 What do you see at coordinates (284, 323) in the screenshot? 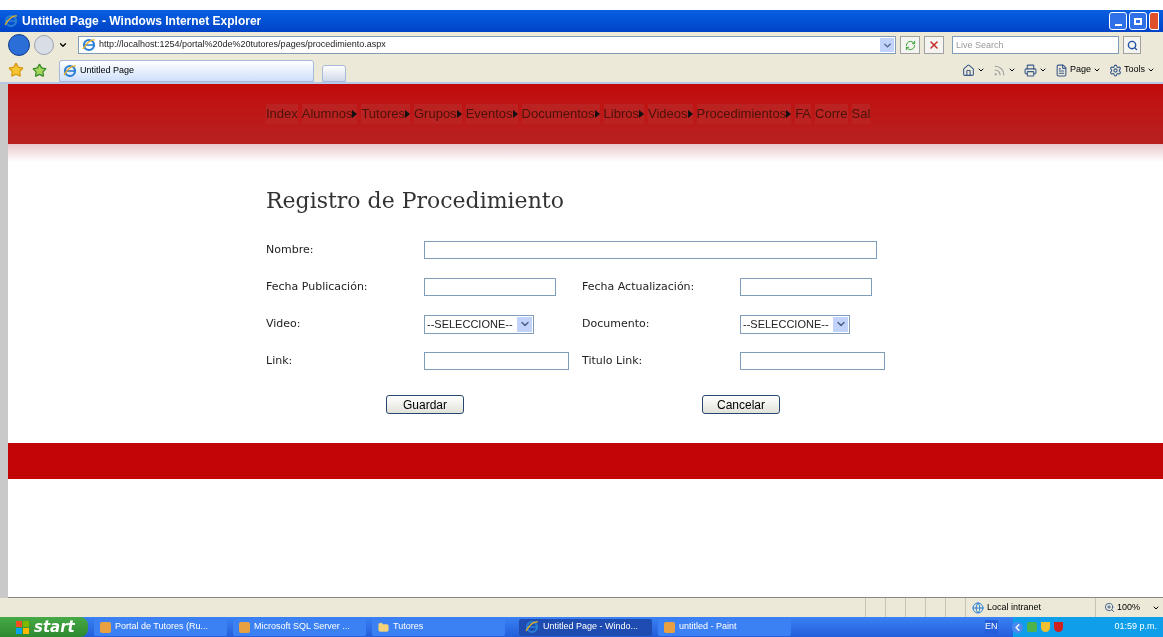
I see `field-label: Video:` at bounding box center [284, 323].